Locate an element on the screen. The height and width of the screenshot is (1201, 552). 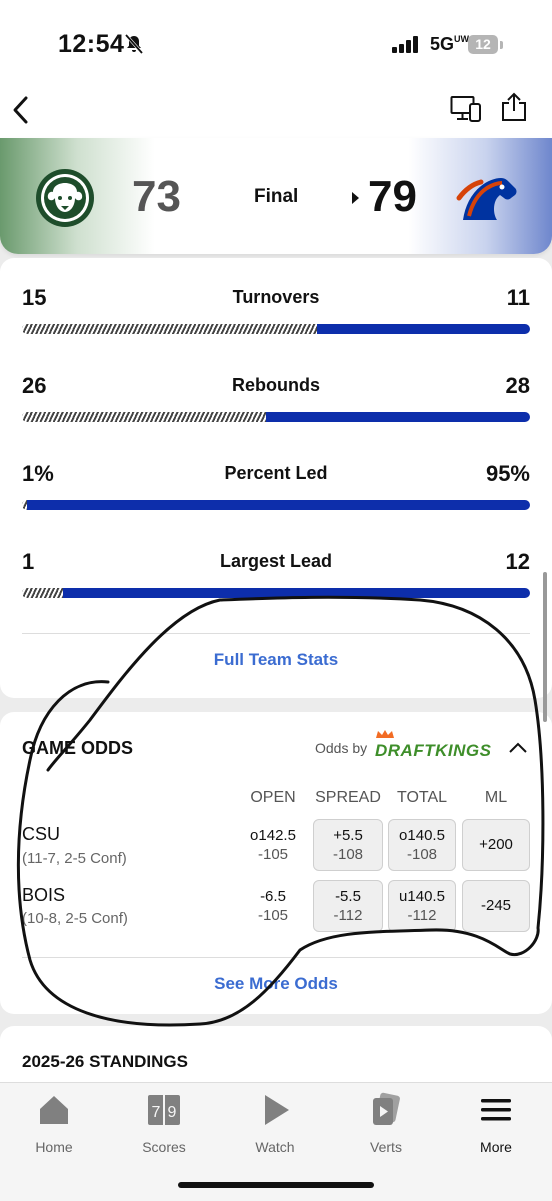
tab-verts: Verts is located at coordinates (386, 1123).